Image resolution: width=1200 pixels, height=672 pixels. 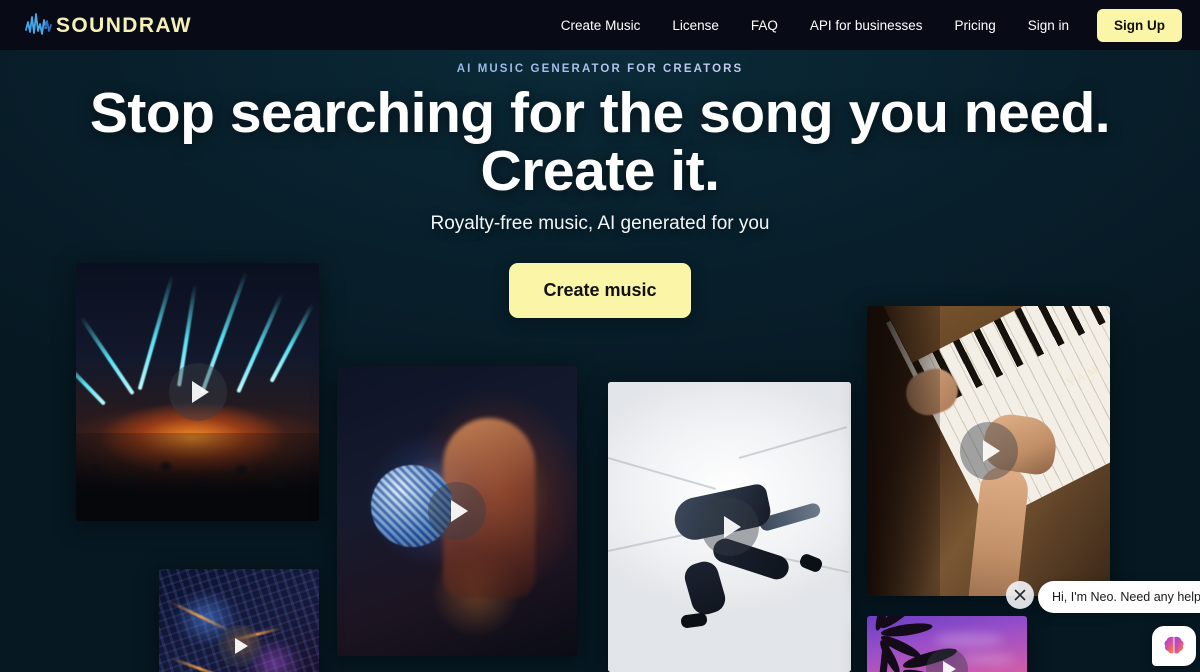 I want to click on headline-line-1: Stop searching for the song you need., so click(x=600, y=113).